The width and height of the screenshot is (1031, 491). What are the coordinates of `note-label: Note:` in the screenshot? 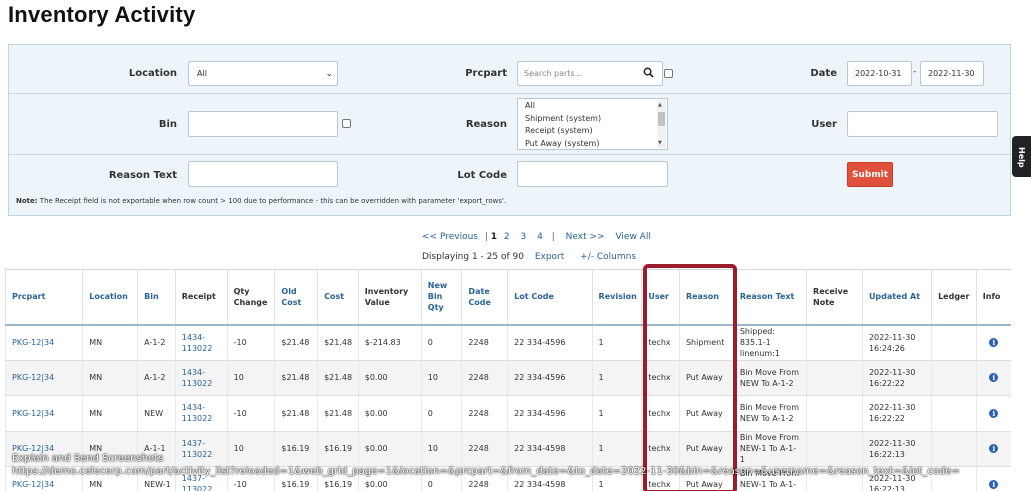 It's located at (27, 201).